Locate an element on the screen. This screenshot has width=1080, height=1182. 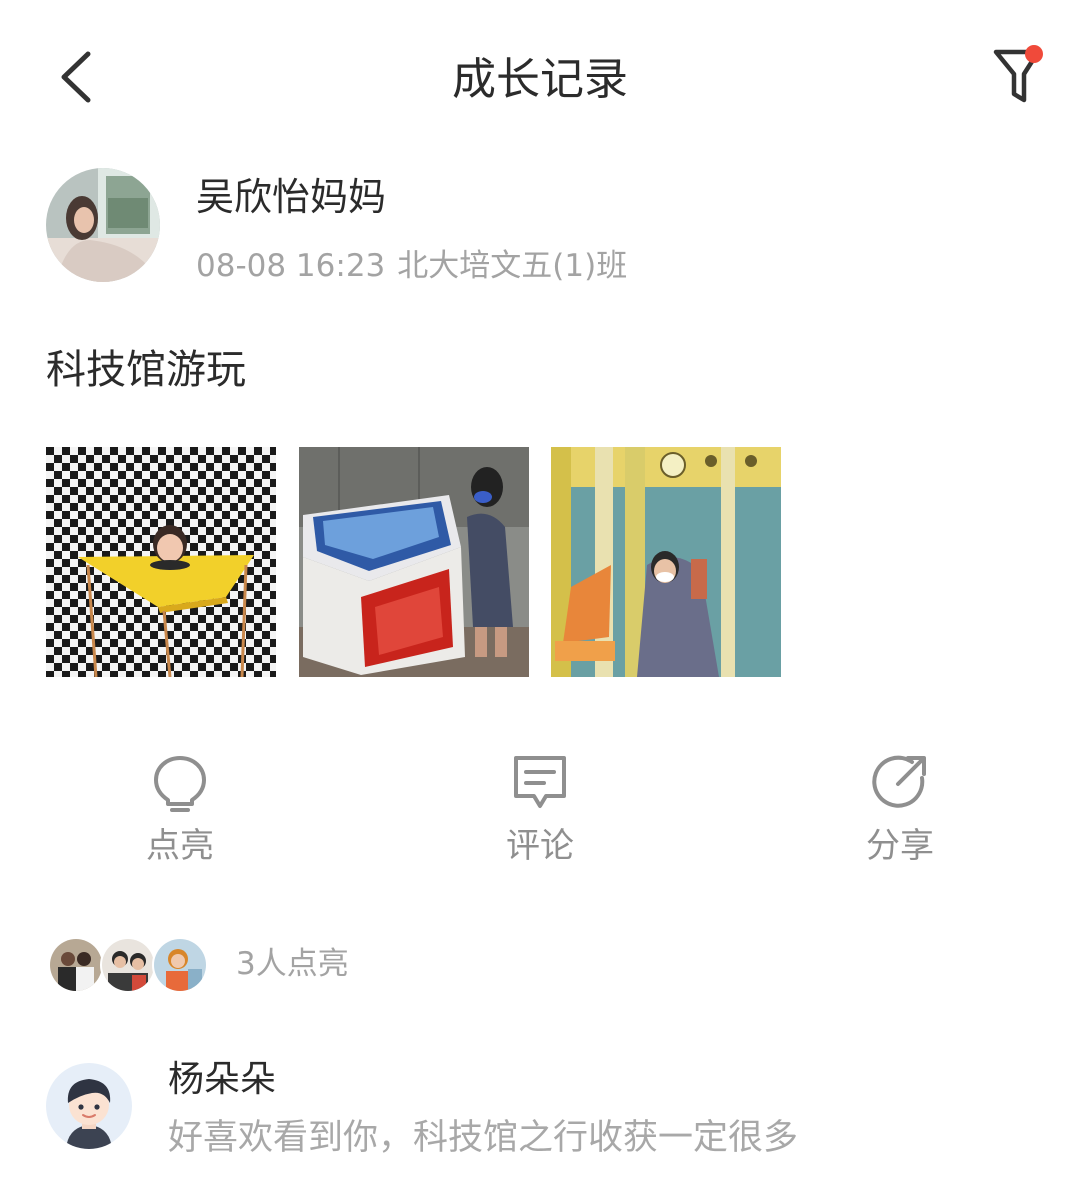
comment-button: 评论 is located at coordinates (540, 812).